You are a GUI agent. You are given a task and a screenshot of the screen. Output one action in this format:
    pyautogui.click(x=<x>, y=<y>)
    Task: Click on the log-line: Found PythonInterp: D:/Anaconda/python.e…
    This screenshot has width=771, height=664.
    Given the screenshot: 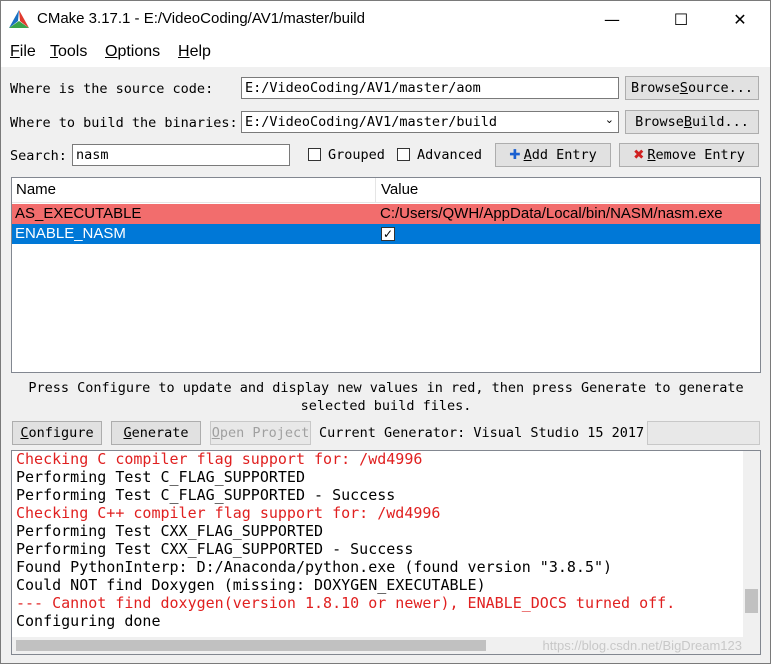 What is the action you would take?
    pyautogui.click(x=314, y=567)
    